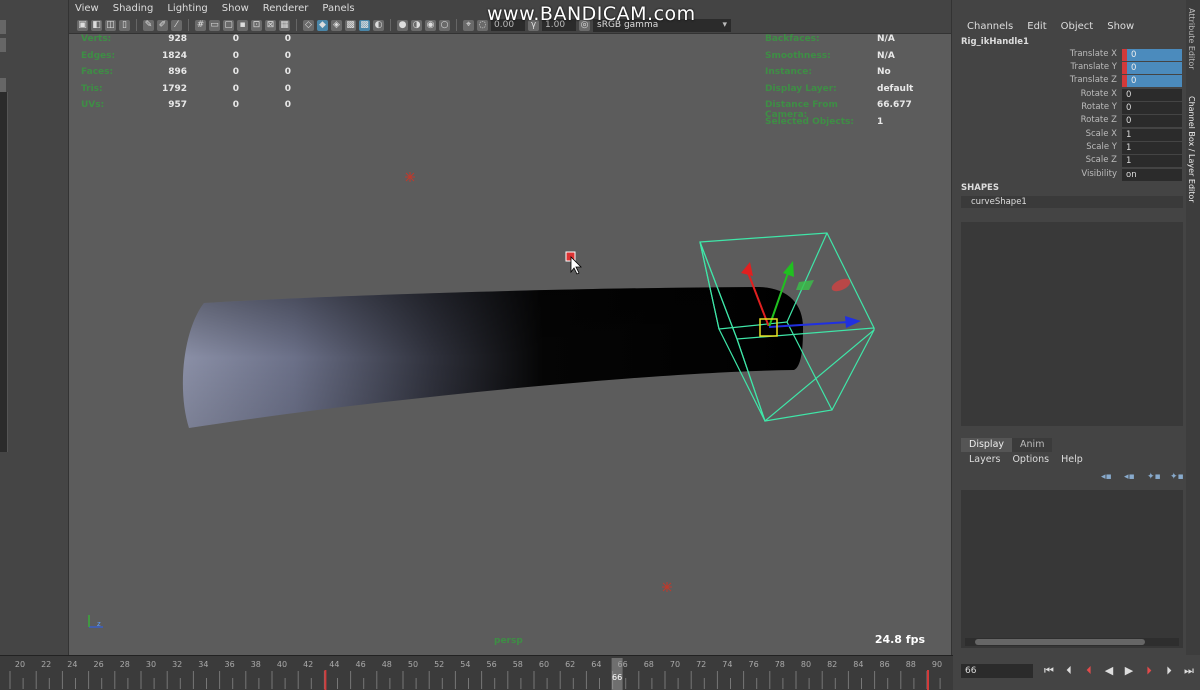  Describe the element at coordinates (162, 25) in the screenshot. I see `grease-pencil-icon: ✐` at that location.